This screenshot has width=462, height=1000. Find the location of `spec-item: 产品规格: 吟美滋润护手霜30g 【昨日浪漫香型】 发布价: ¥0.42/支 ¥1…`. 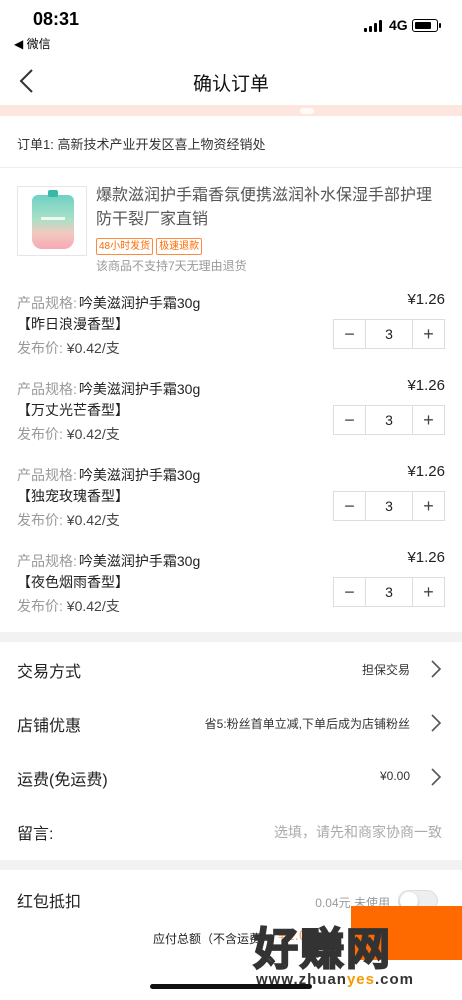

spec-item: 产品规格: 吟美滋润护手霜30g 【昨日浪漫香型】 发布价: ¥0.42/支 ¥1… is located at coordinates (232, 332).